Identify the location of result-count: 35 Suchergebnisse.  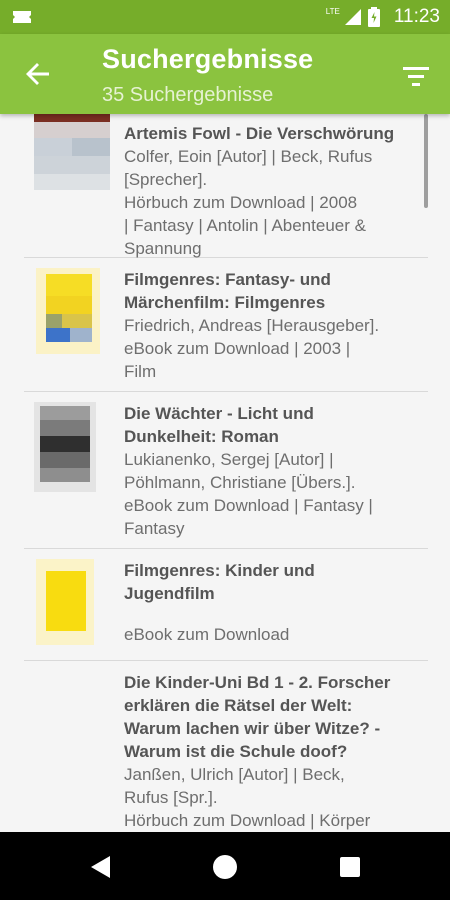
(188, 95).